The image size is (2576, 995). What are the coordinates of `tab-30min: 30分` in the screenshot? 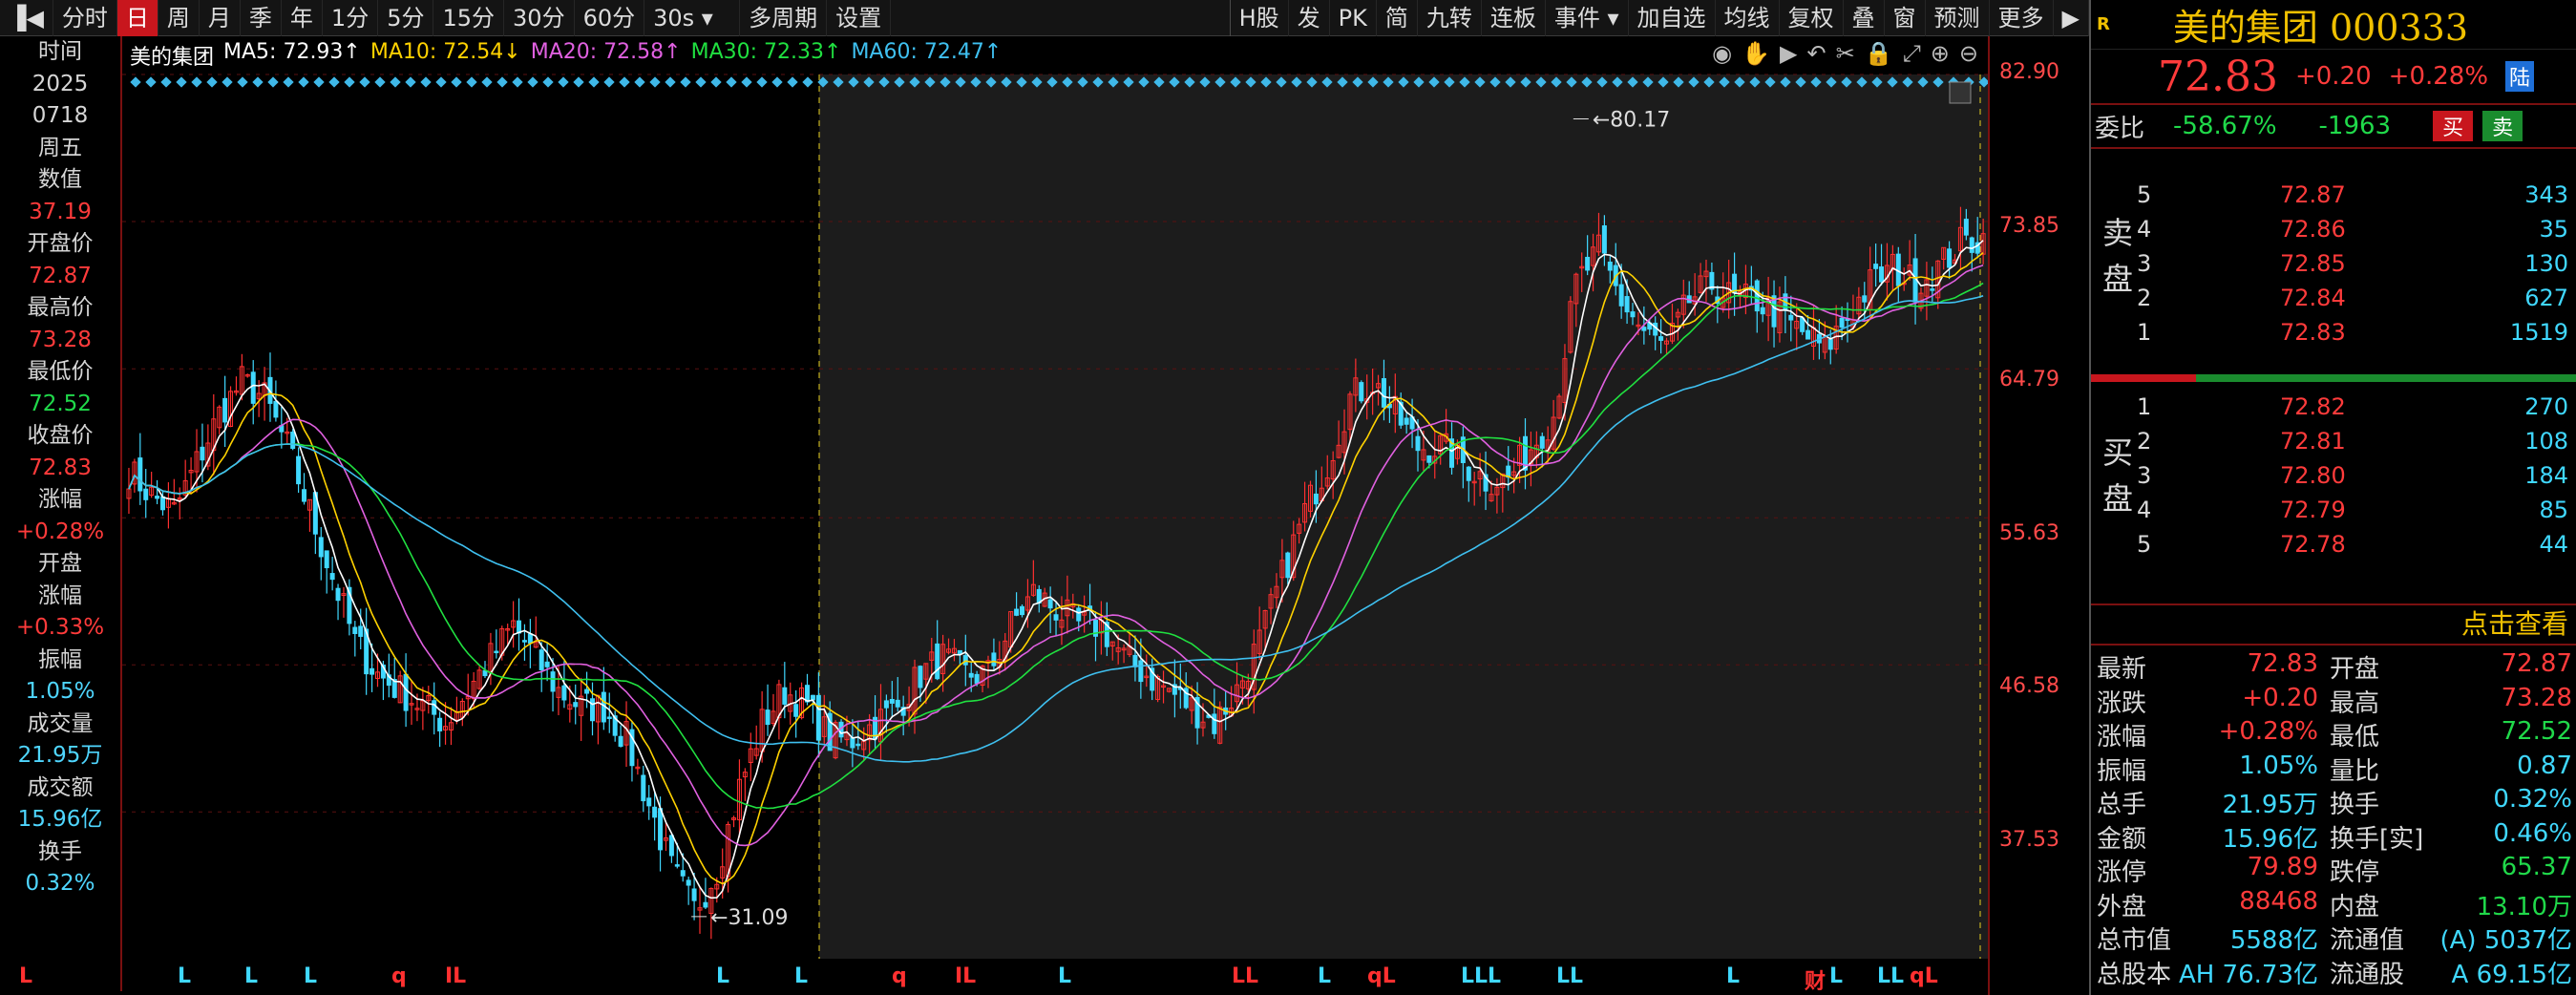 It's located at (539, 18).